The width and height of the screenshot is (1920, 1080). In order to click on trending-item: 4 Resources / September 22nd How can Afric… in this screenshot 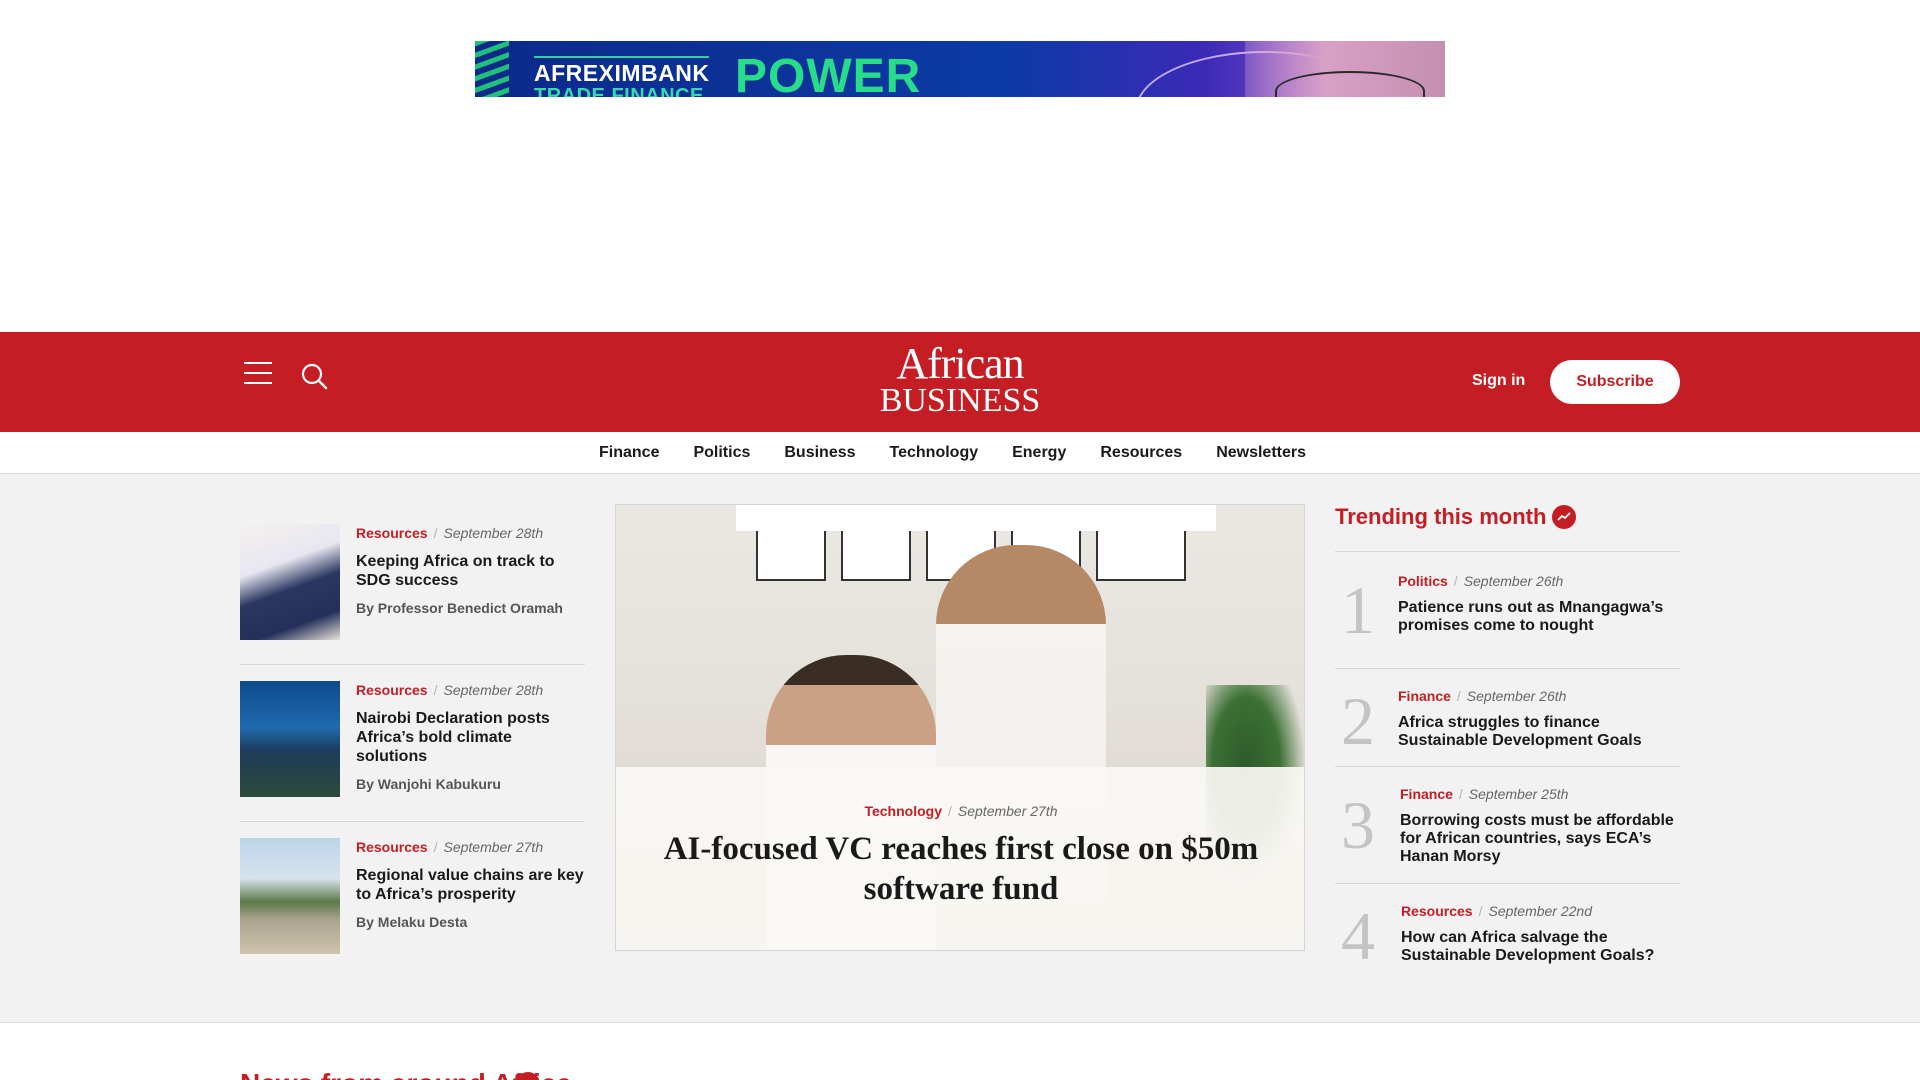, I will do `click(1507, 934)`.